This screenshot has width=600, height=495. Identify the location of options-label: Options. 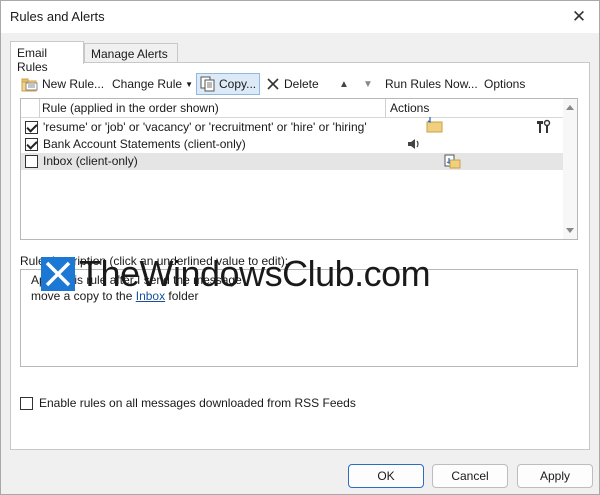
(505, 84).